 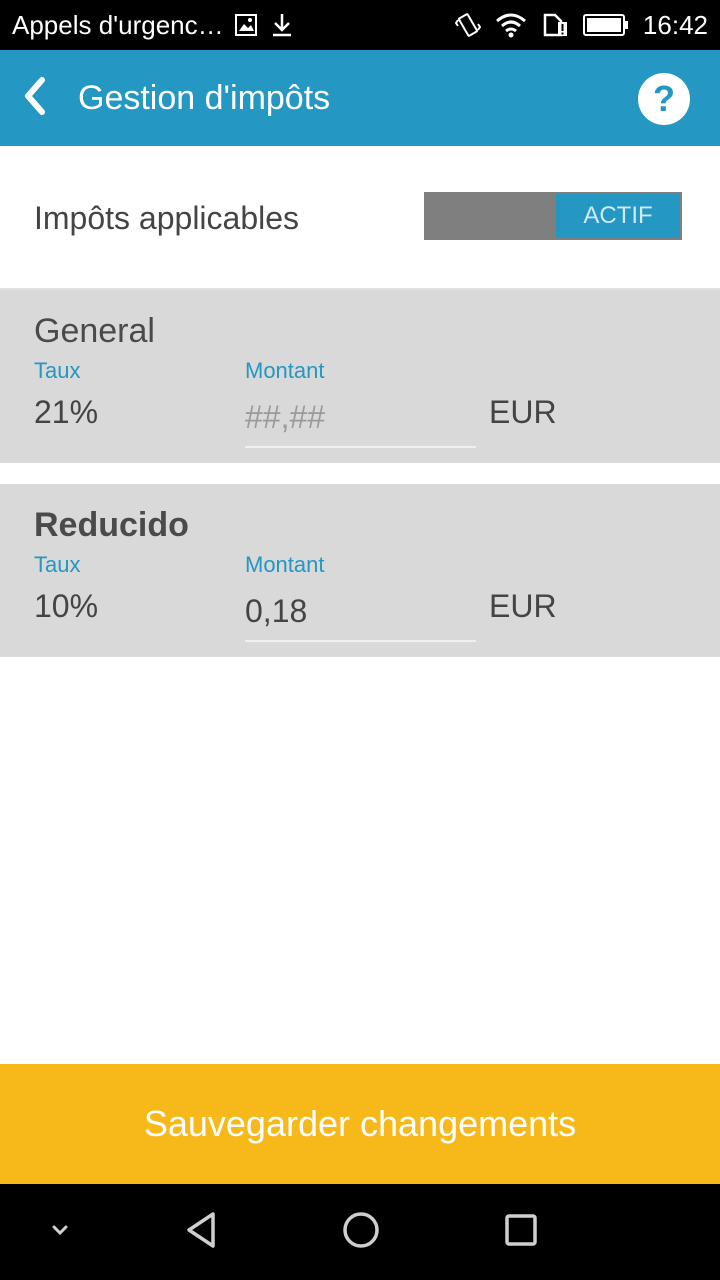 I want to click on download-icon, so click(x=282, y=25).